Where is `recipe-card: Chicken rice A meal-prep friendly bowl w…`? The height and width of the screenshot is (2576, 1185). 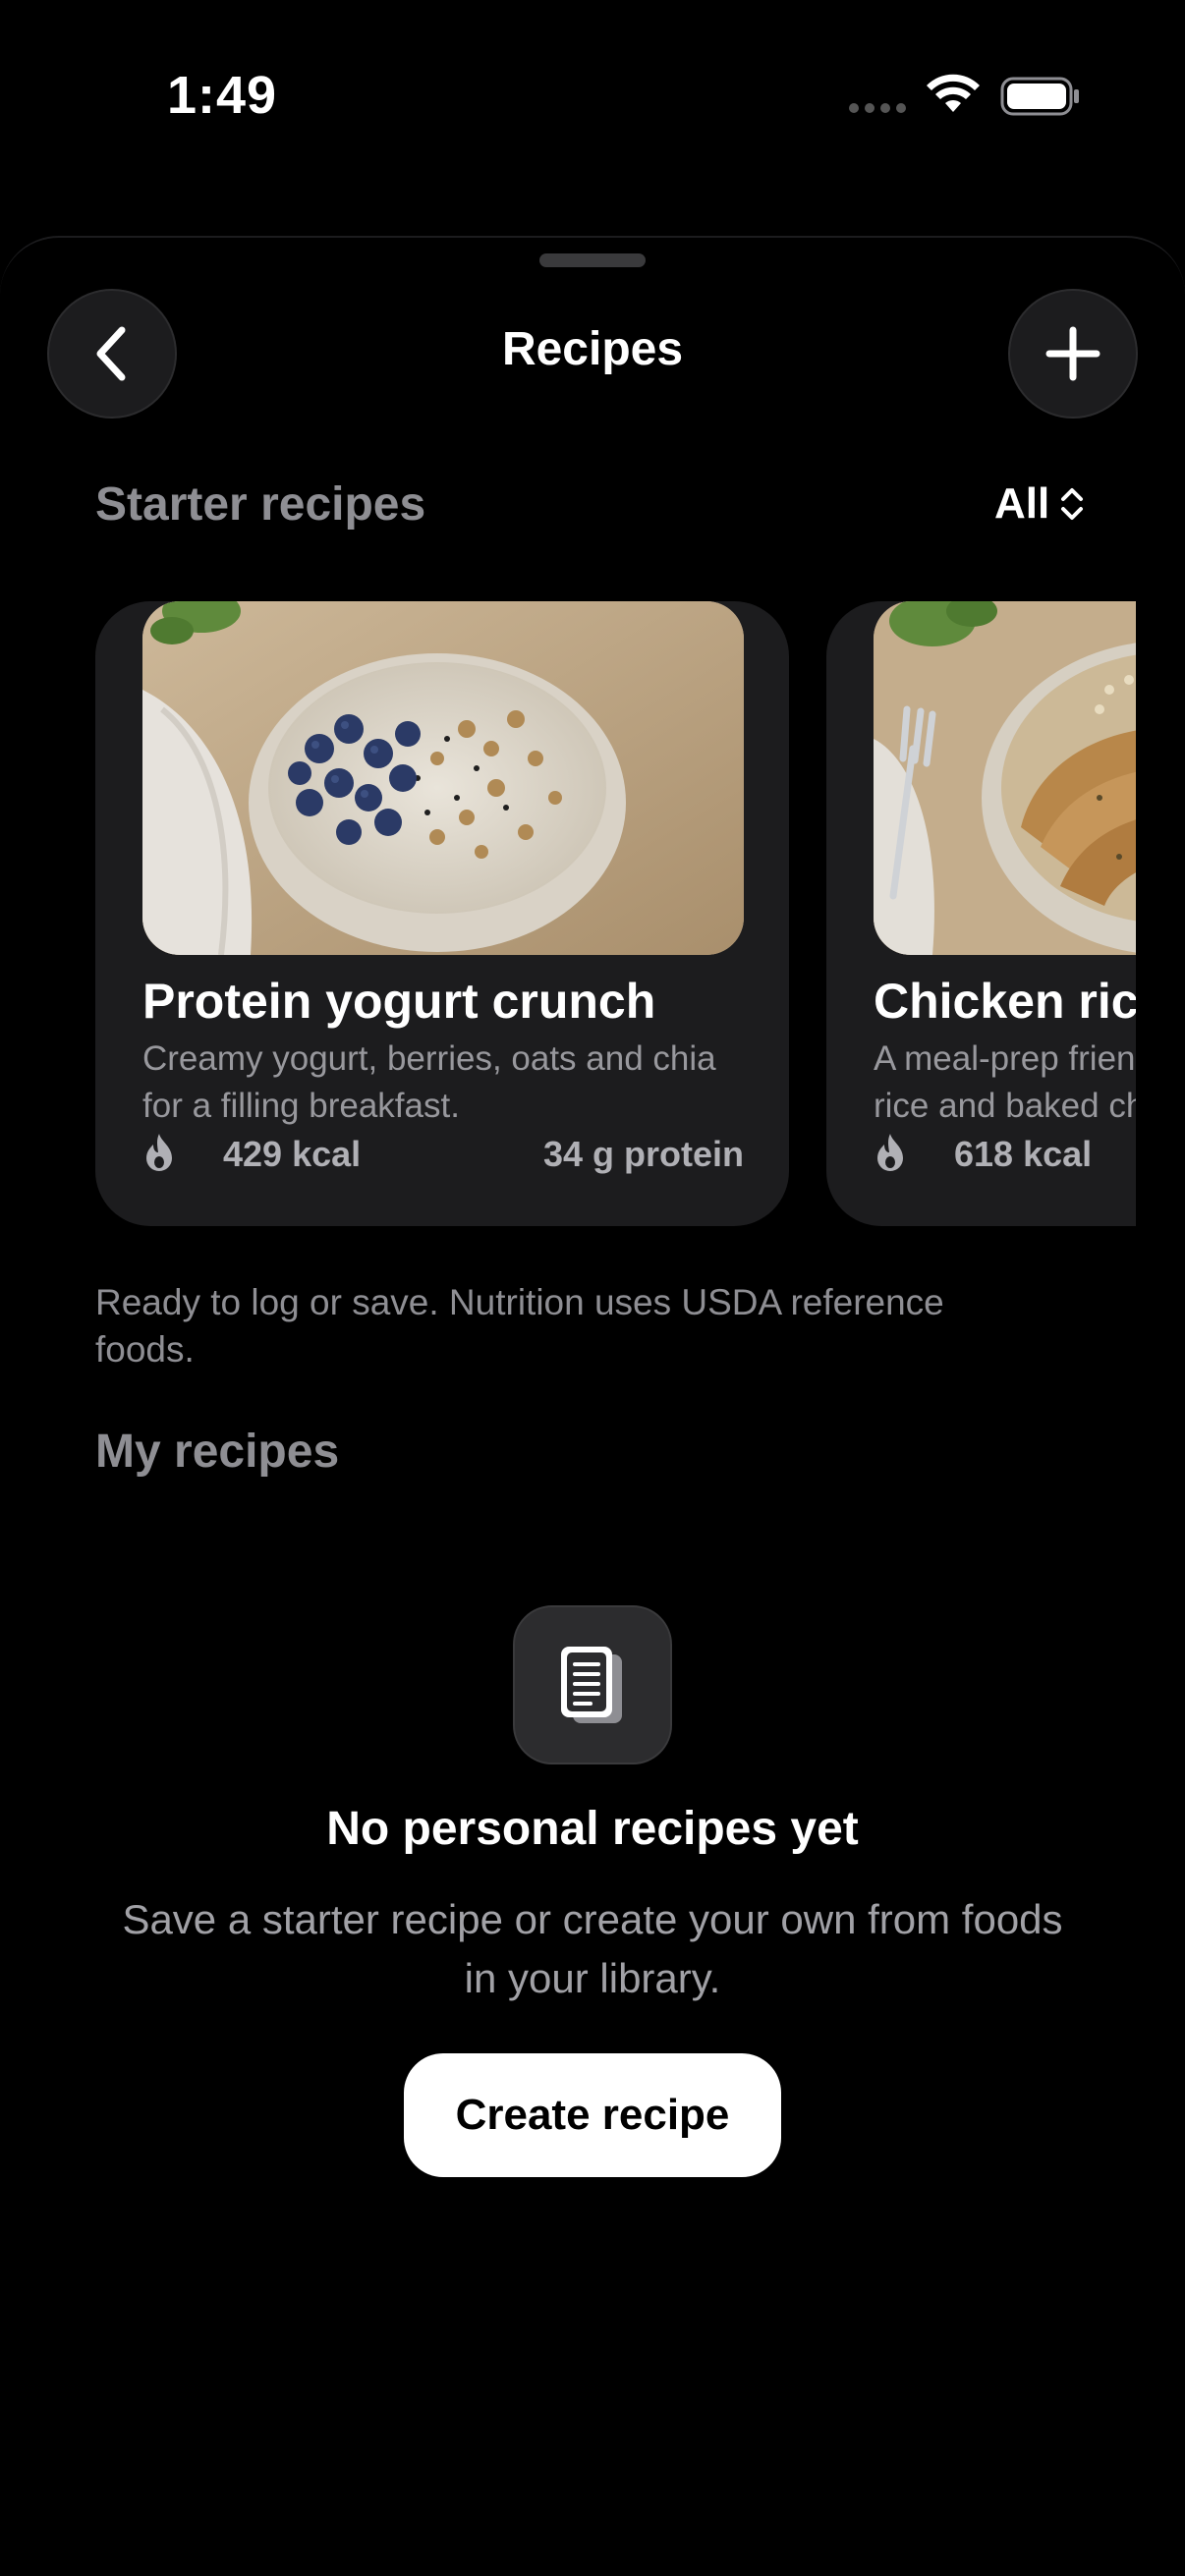 recipe-card: Chicken rice A meal-prep friendly bowl w… is located at coordinates (981, 913).